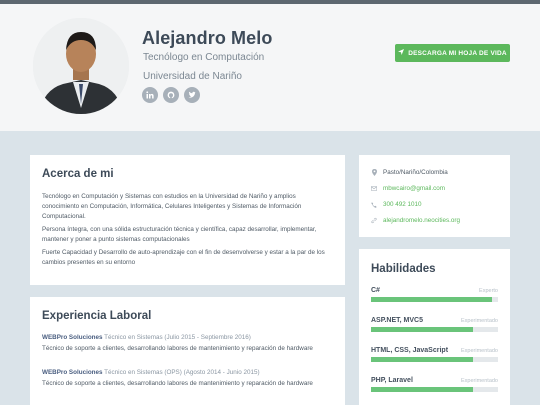 Image resolution: width=540 pixels, height=405 pixels. I want to click on social-links, so click(171, 95).